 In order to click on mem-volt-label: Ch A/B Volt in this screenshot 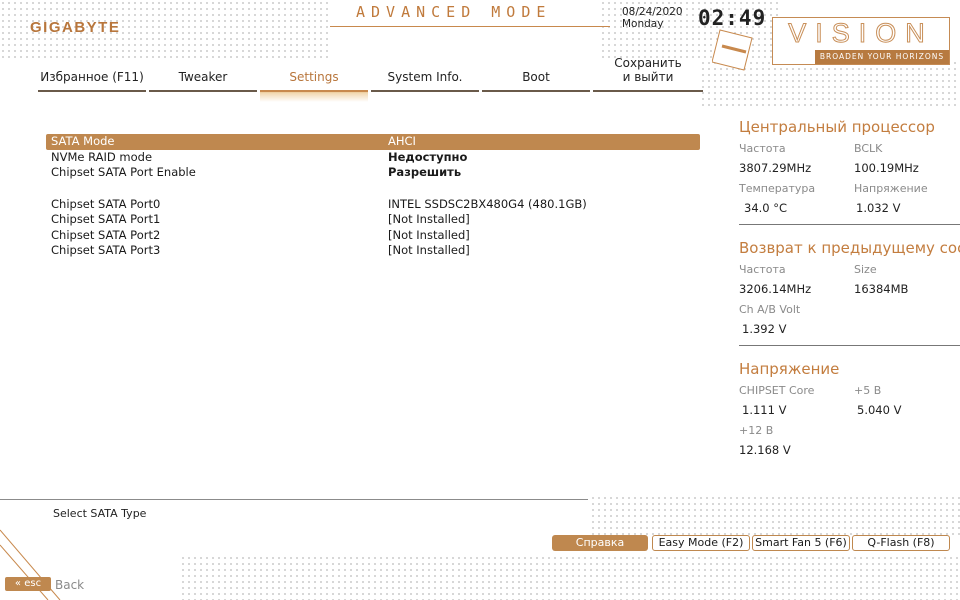, I will do `click(770, 309)`.